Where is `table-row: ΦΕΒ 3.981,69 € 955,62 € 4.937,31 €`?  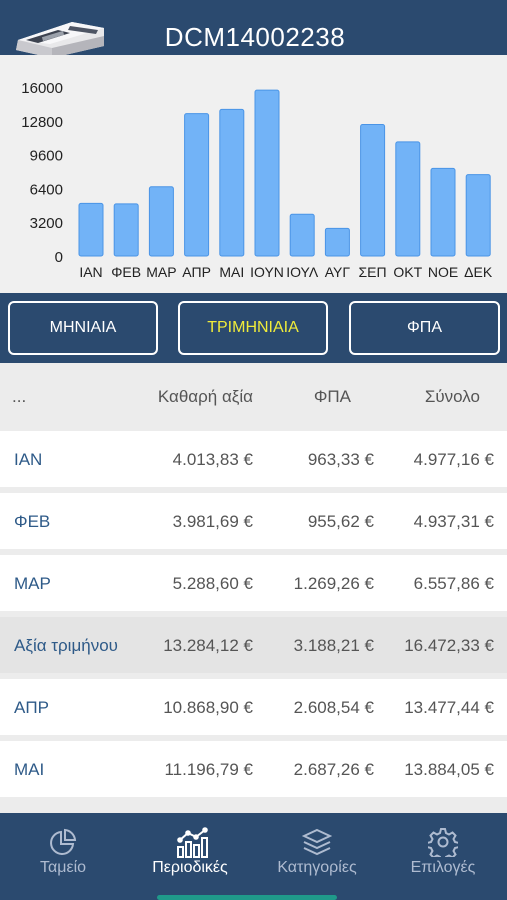
table-row: ΦΕΒ 3.981,69 € 955,62 € 4.937,31 € is located at coordinates (253, 521).